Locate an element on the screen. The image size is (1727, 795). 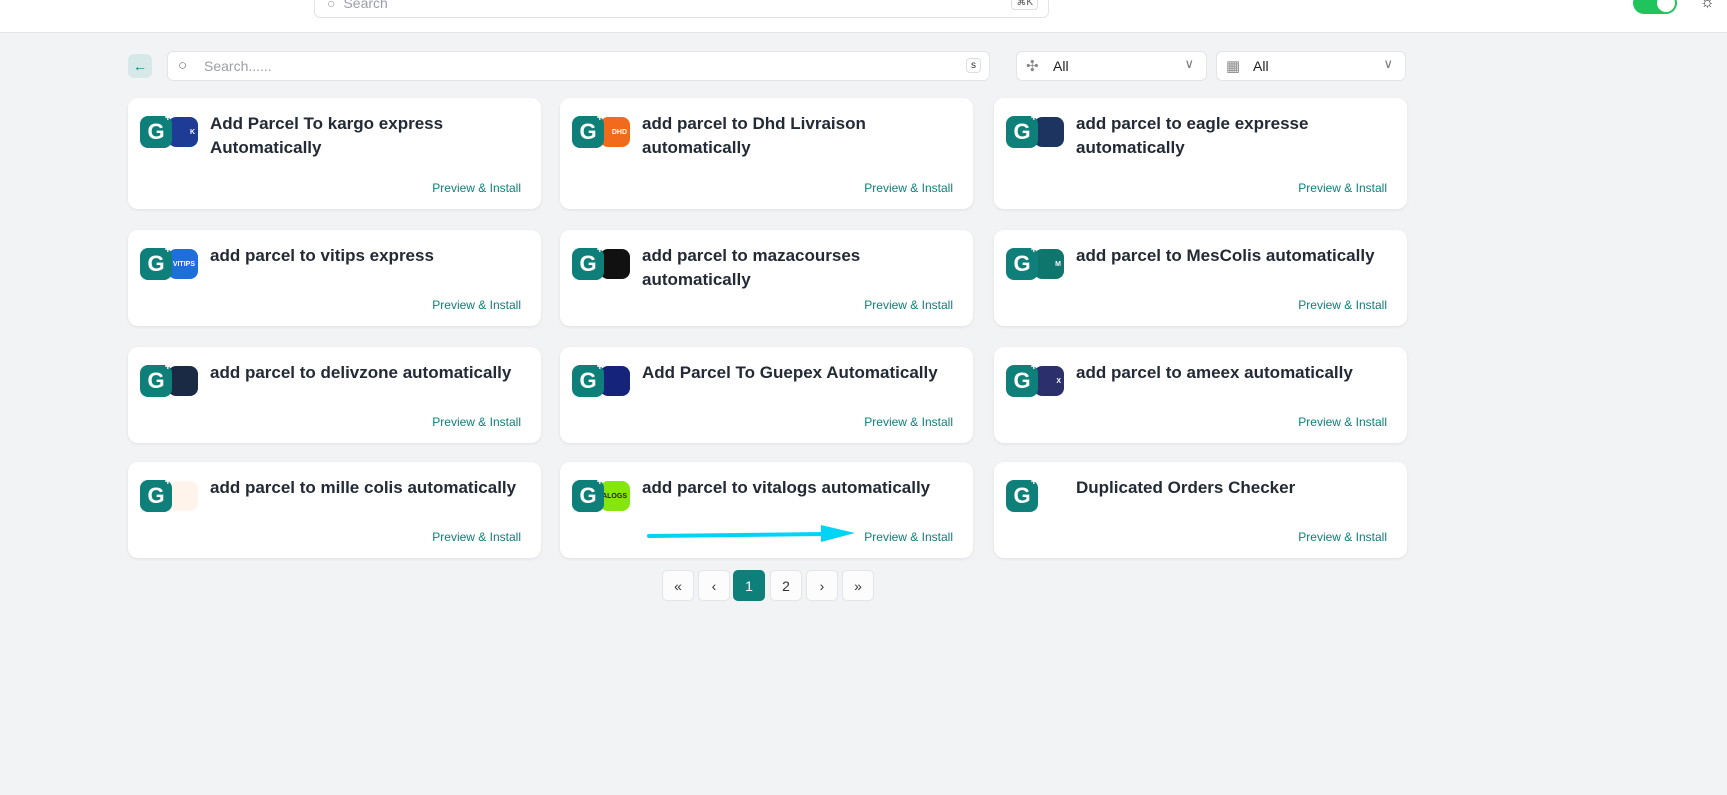
app-logo: GDHD is located at coordinates (602, 130).